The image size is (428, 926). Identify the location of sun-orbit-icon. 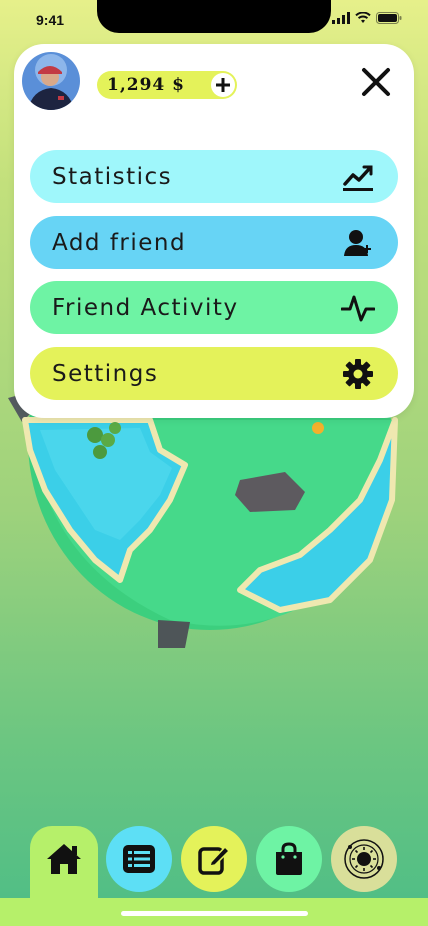
(364, 859).